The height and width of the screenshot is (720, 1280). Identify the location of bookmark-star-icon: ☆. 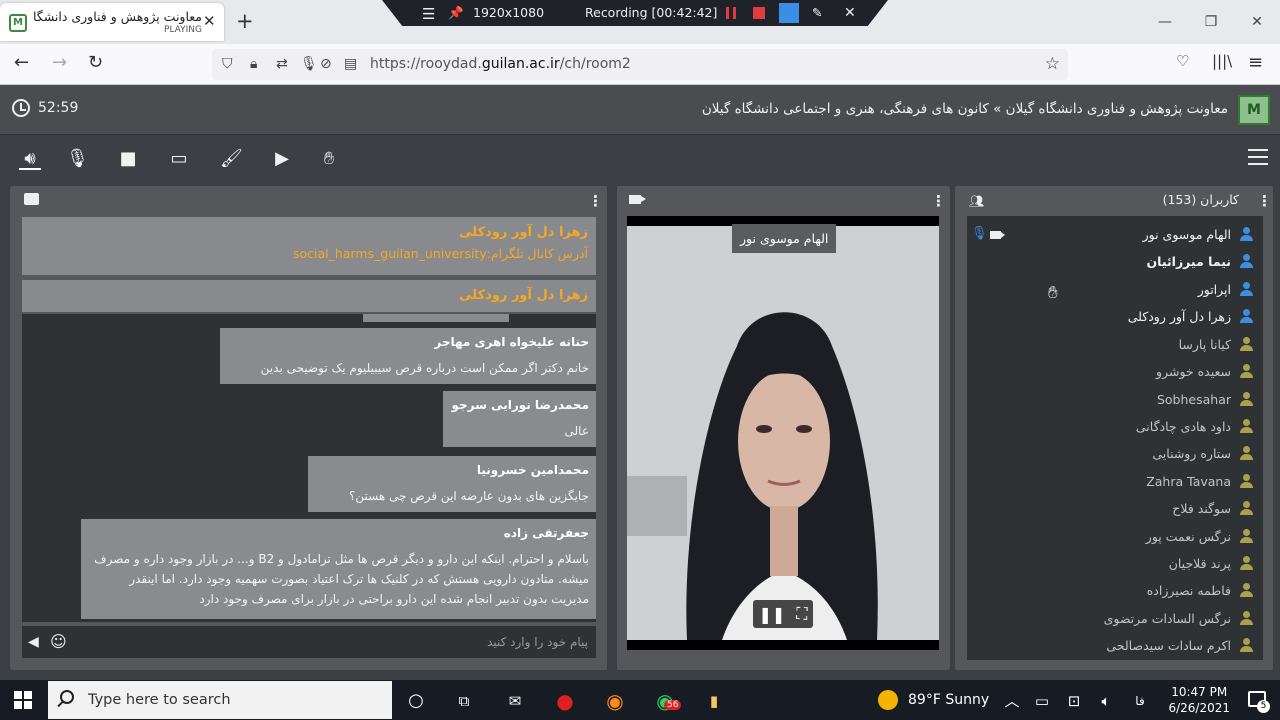
(1052, 64).